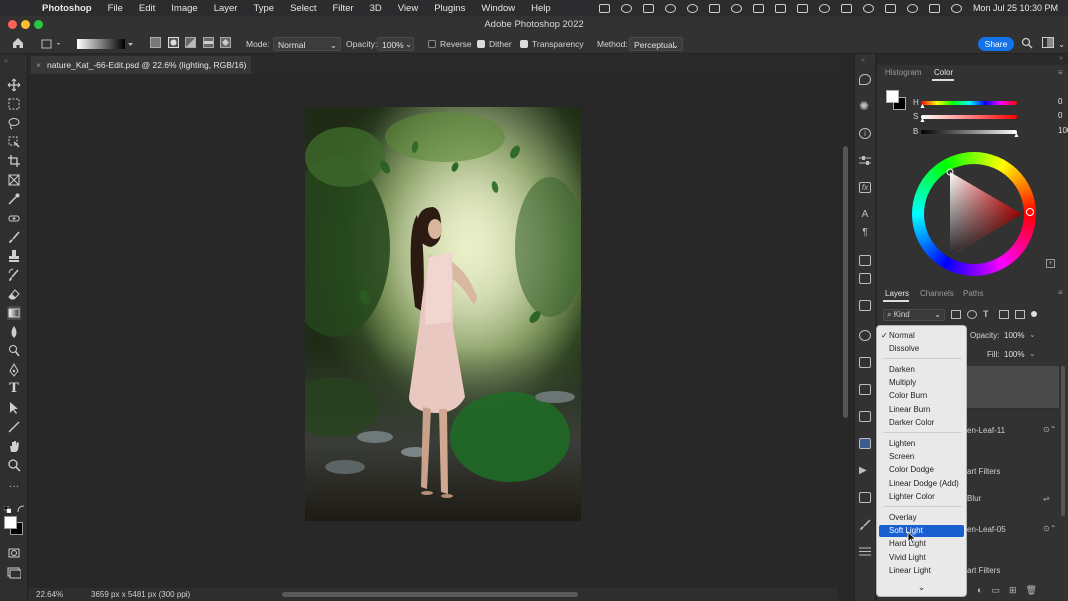 The image size is (1068, 601). I want to click on messenger-icon, so click(692, 8).